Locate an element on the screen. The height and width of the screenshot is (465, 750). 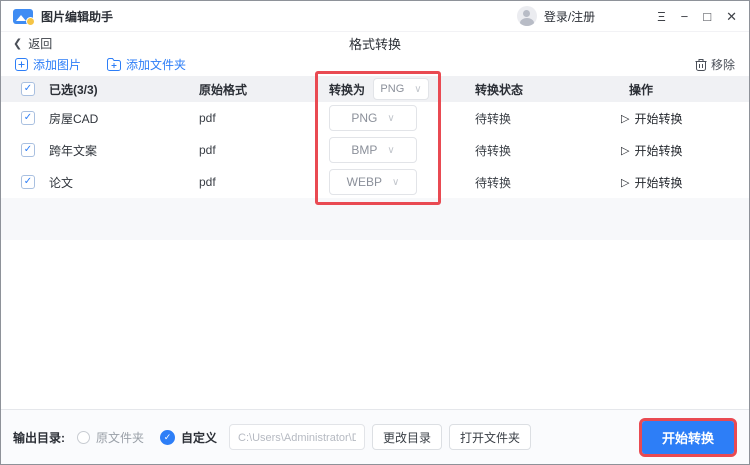
original-folder-option: 原文件夹 is located at coordinates (110, 437).